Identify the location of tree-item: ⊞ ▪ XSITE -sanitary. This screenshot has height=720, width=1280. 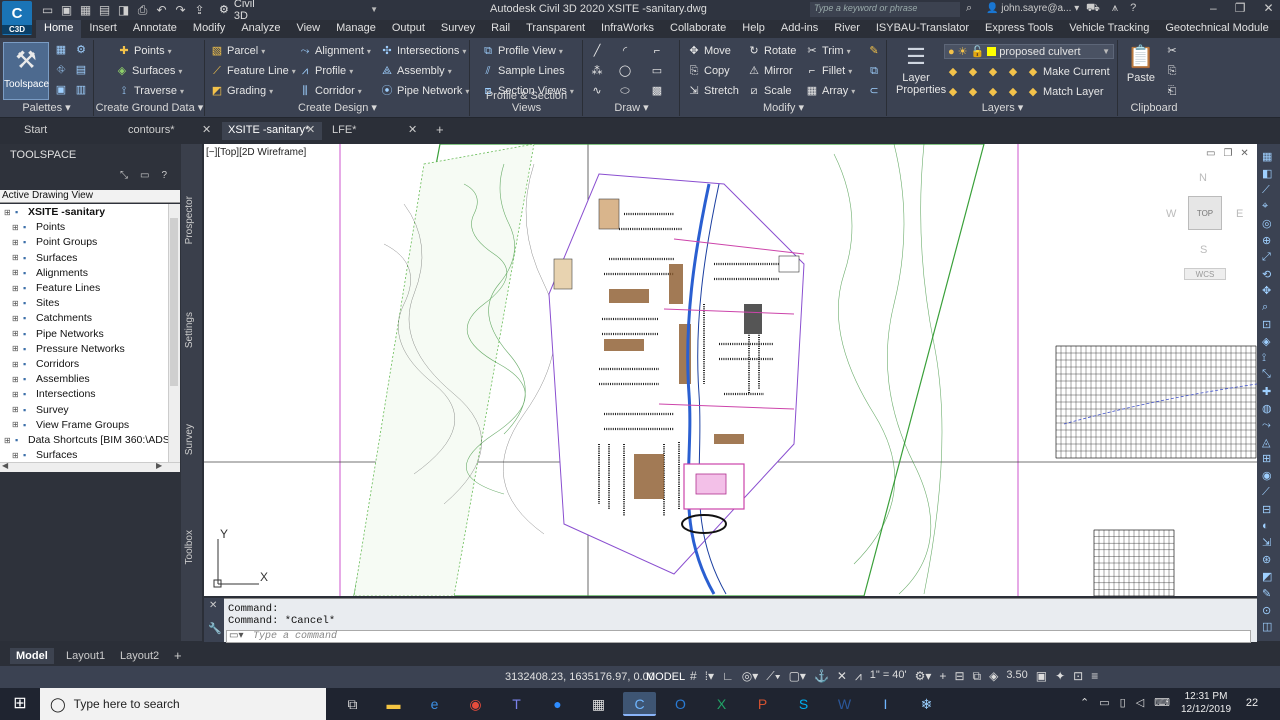
(54, 212).